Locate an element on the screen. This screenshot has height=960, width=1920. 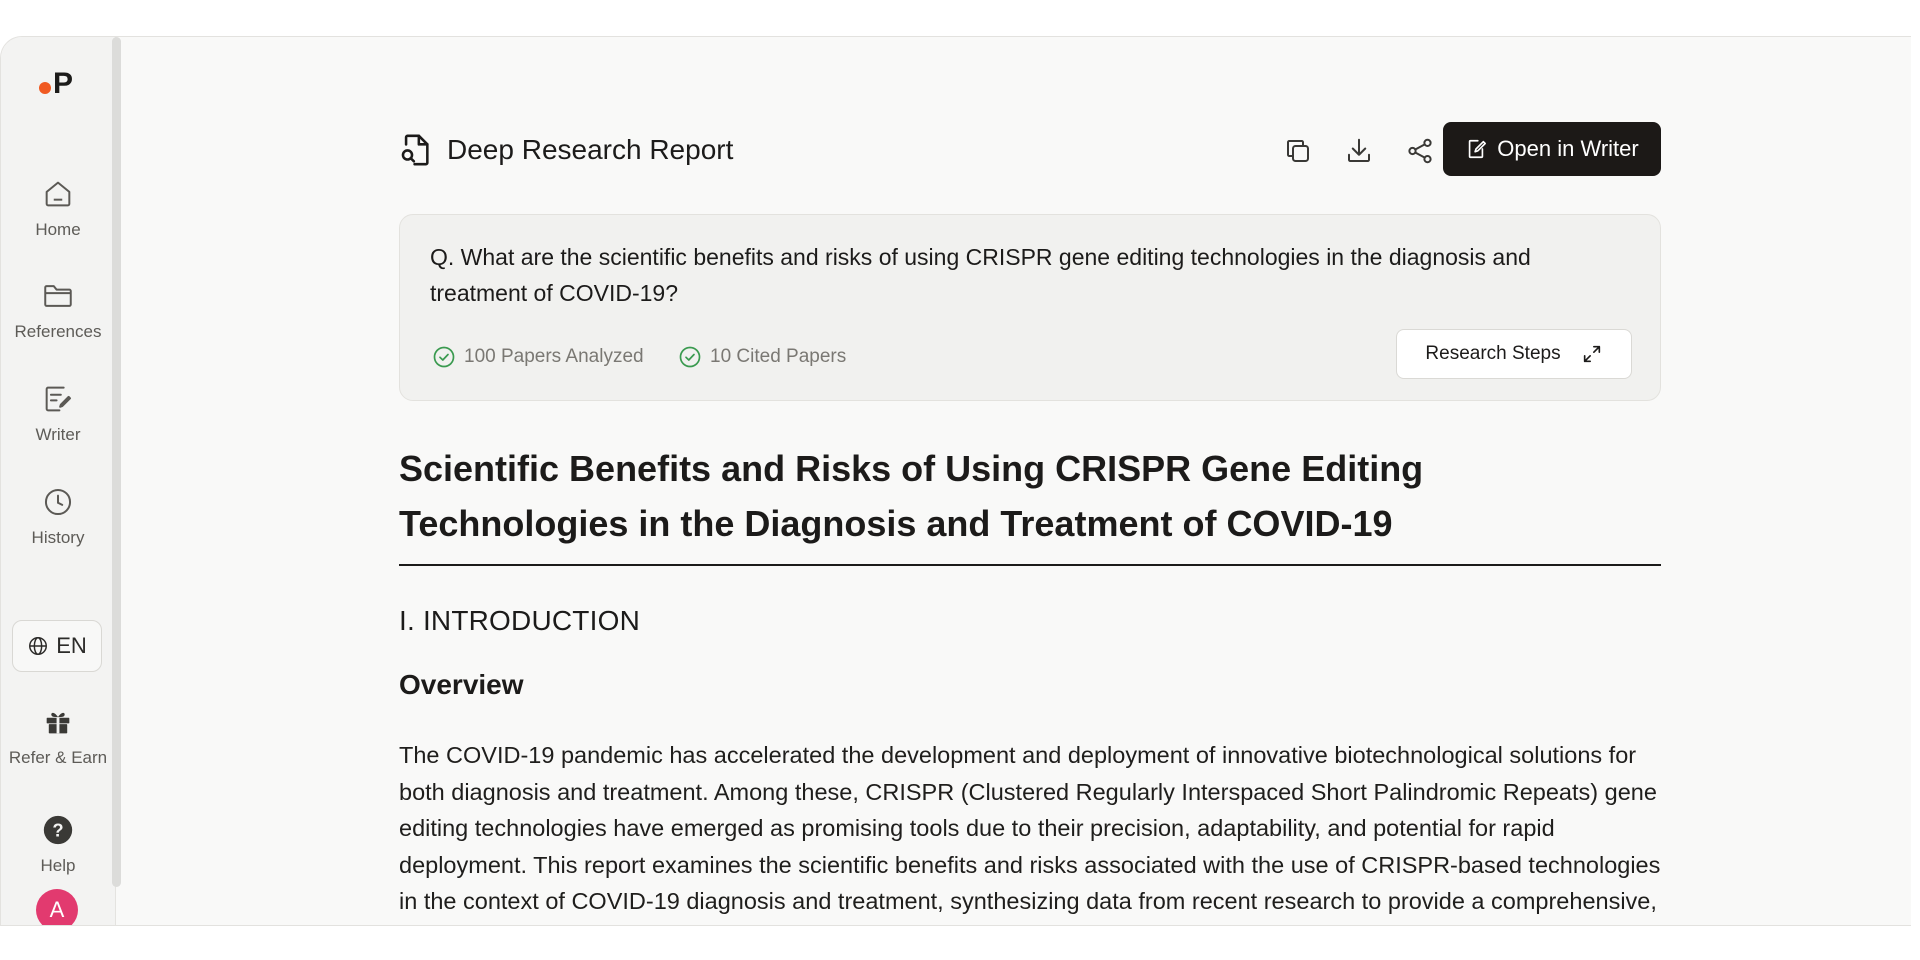
stat-label: 10 Cited Papers is located at coordinates (778, 356).